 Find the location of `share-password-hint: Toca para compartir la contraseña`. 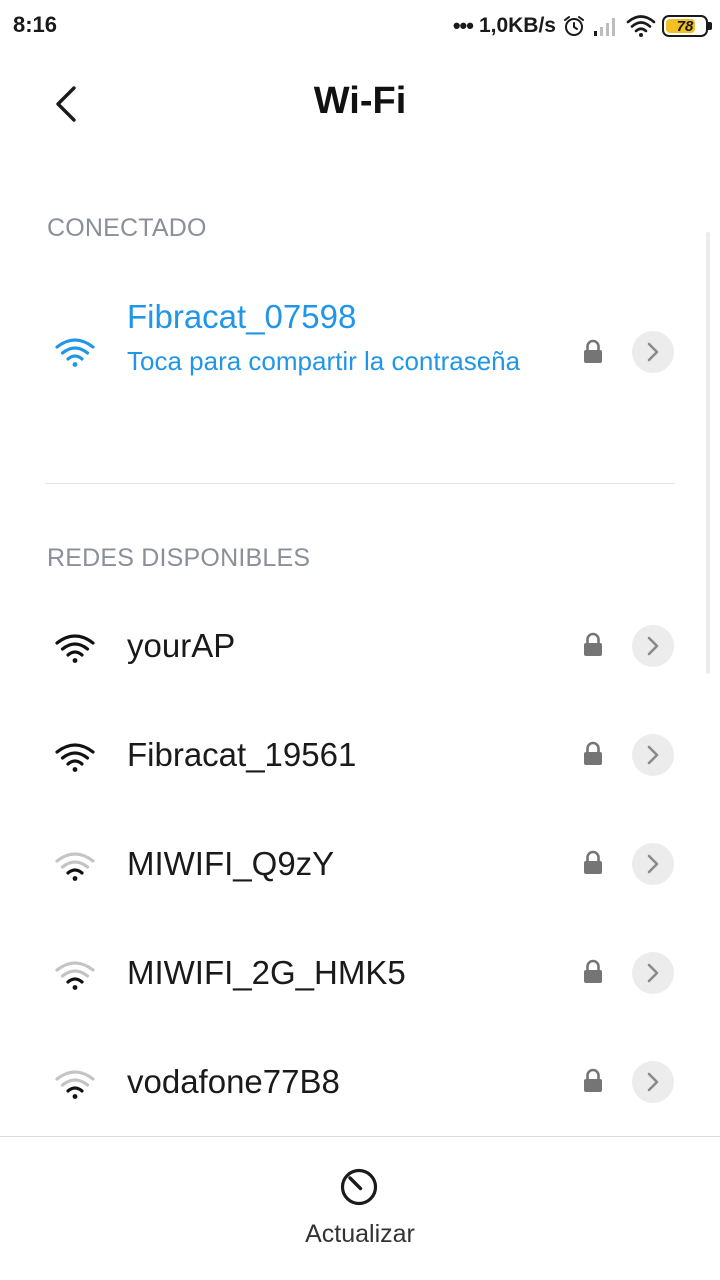

share-password-hint: Toca para compartir la contraseña is located at coordinates (324, 361).